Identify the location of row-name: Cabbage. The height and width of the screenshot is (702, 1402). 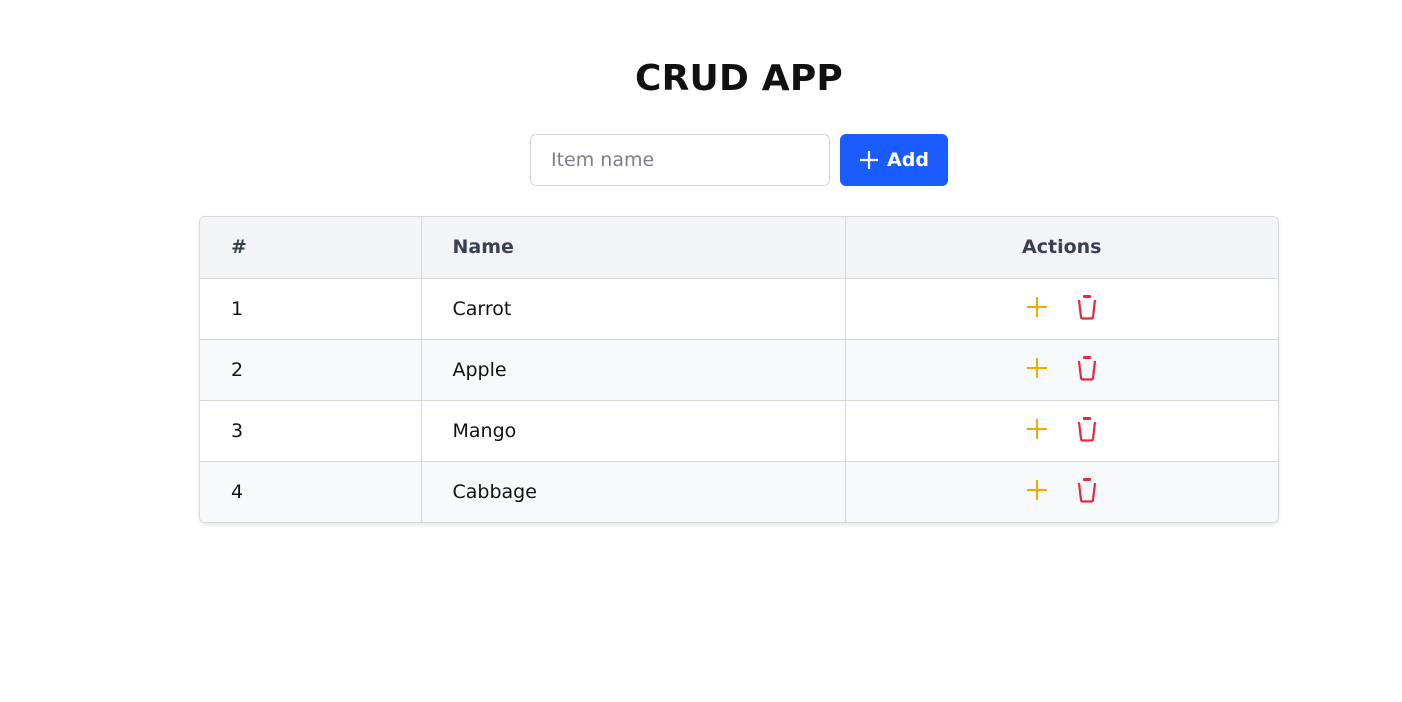
(633, 491).